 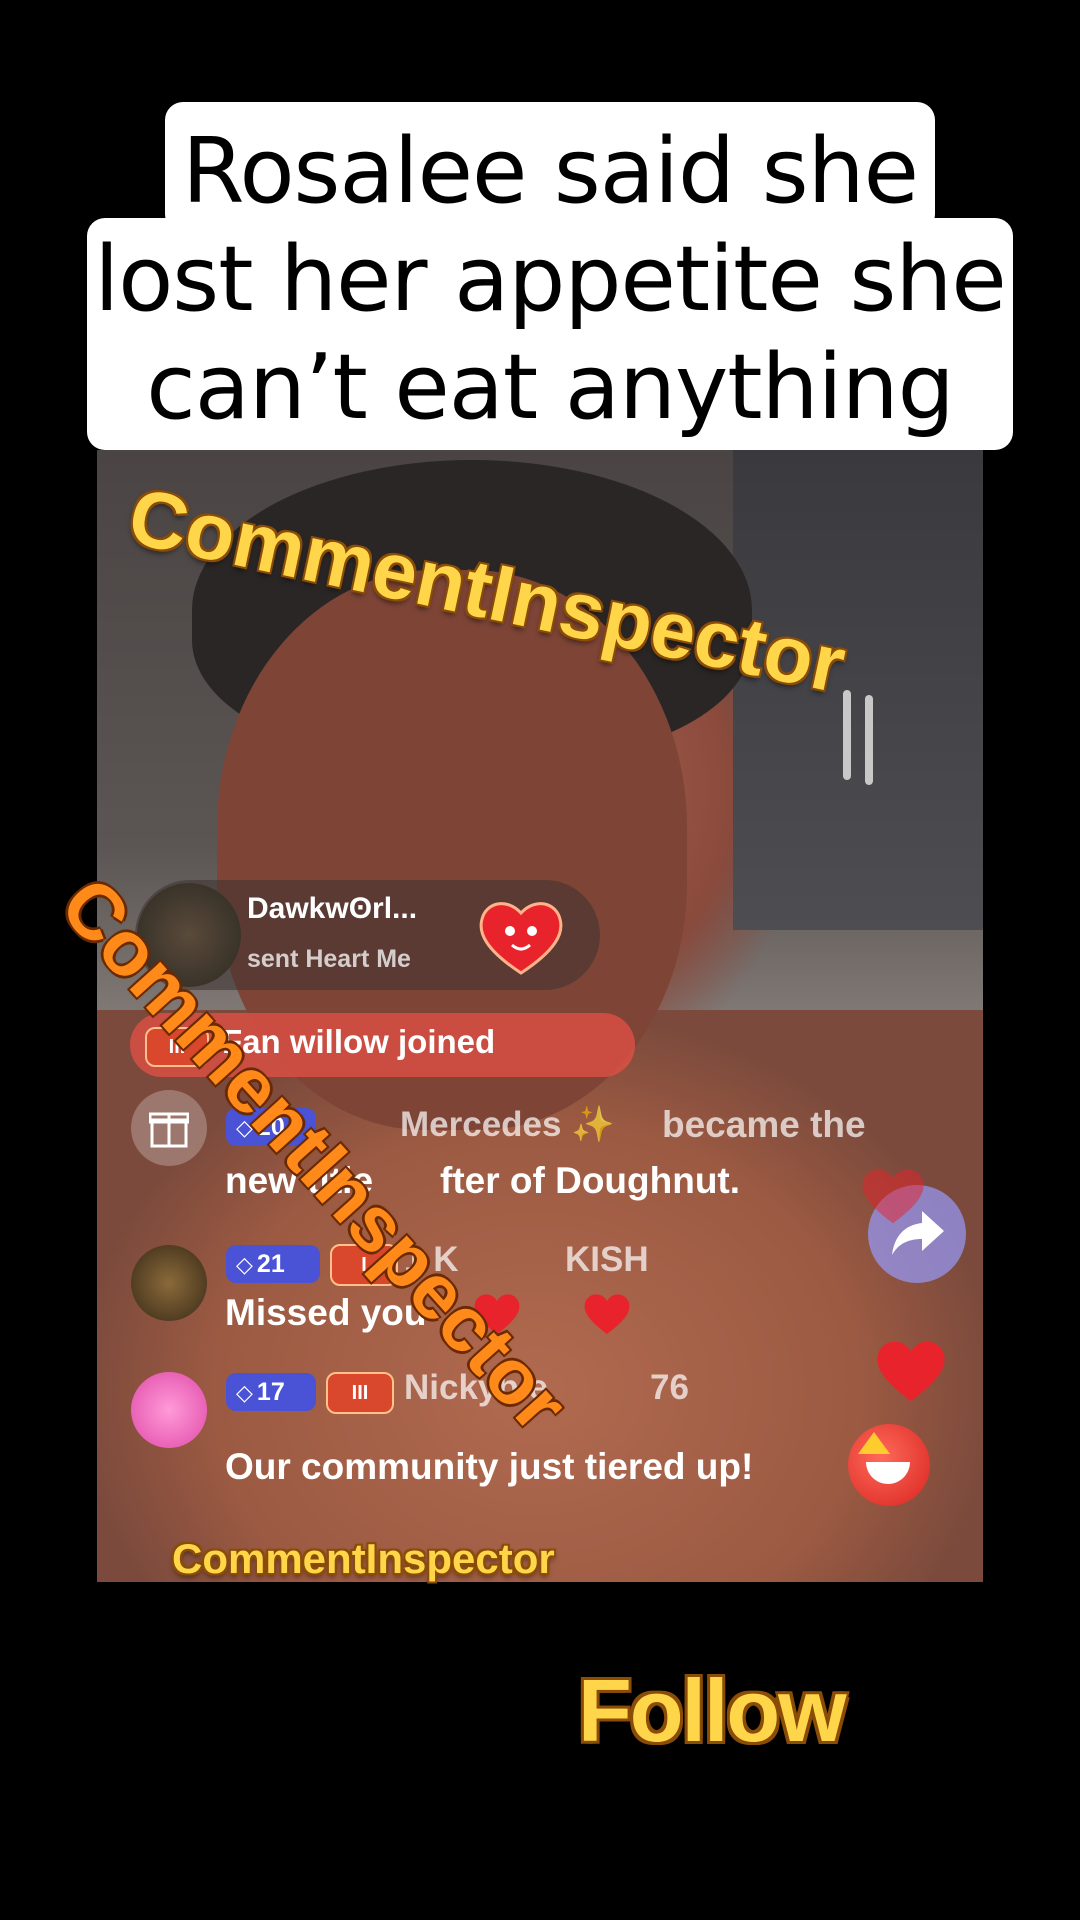 I want to click on caption-line-2: lost her appetite she, so click(x=550, y=279).